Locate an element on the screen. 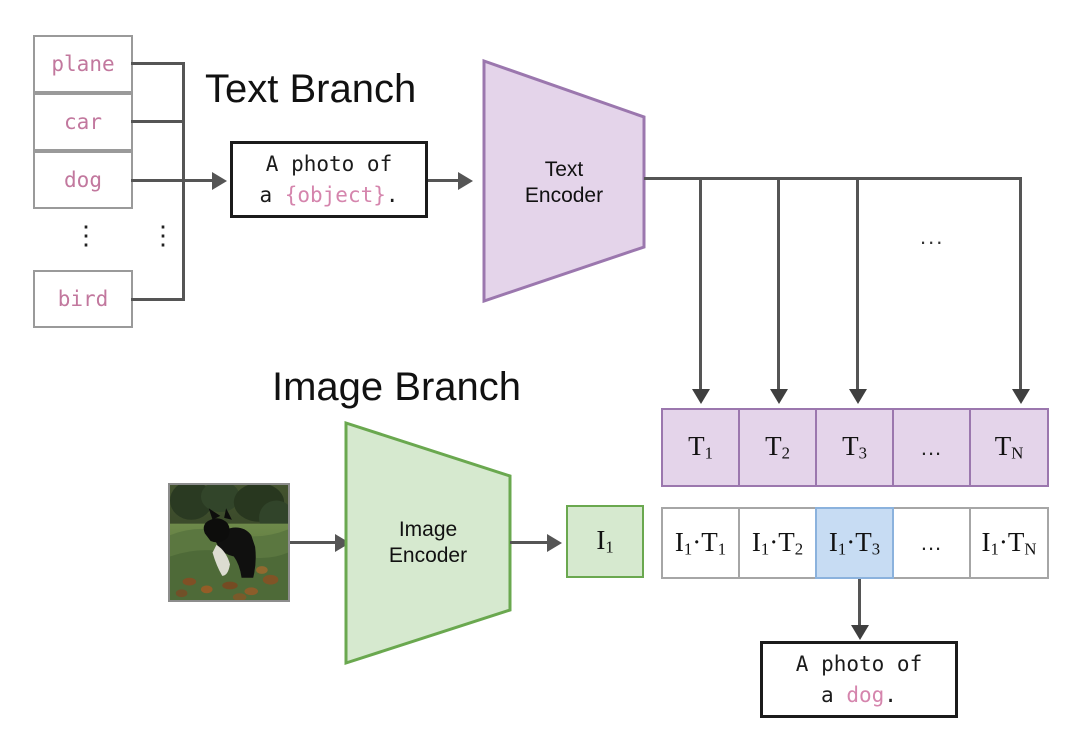 Image resolution: width=1083 pixels, height=753 pixels. class-box-bird: bird is located at coordinates (83, 299).